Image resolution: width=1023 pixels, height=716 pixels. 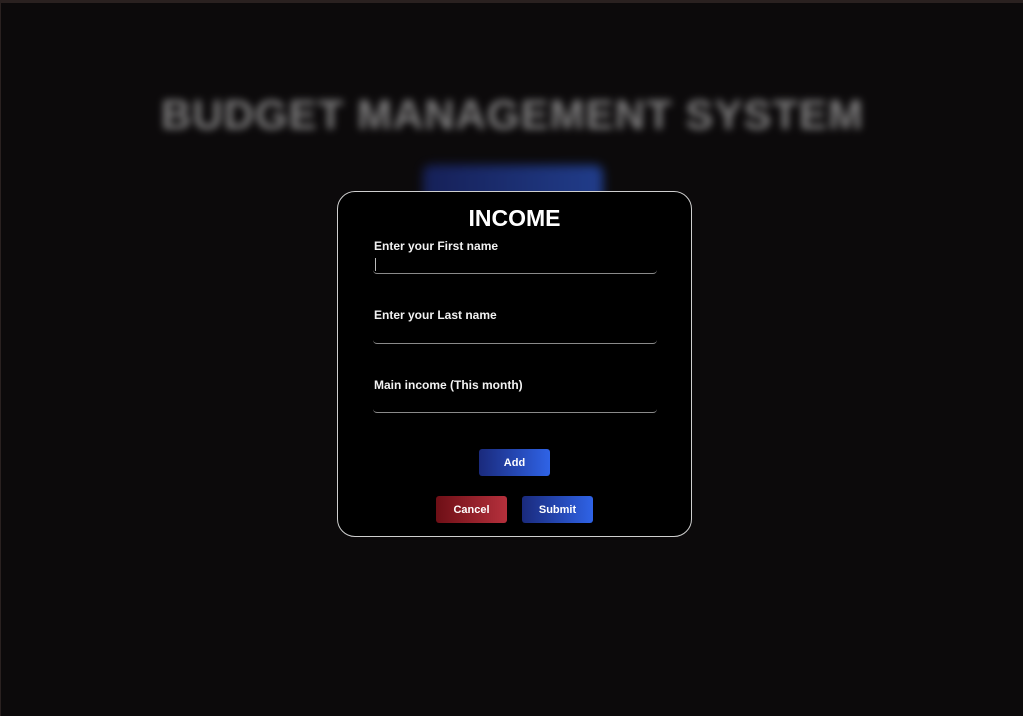 I want to click on main-income-input, so click(x=515, y=403).